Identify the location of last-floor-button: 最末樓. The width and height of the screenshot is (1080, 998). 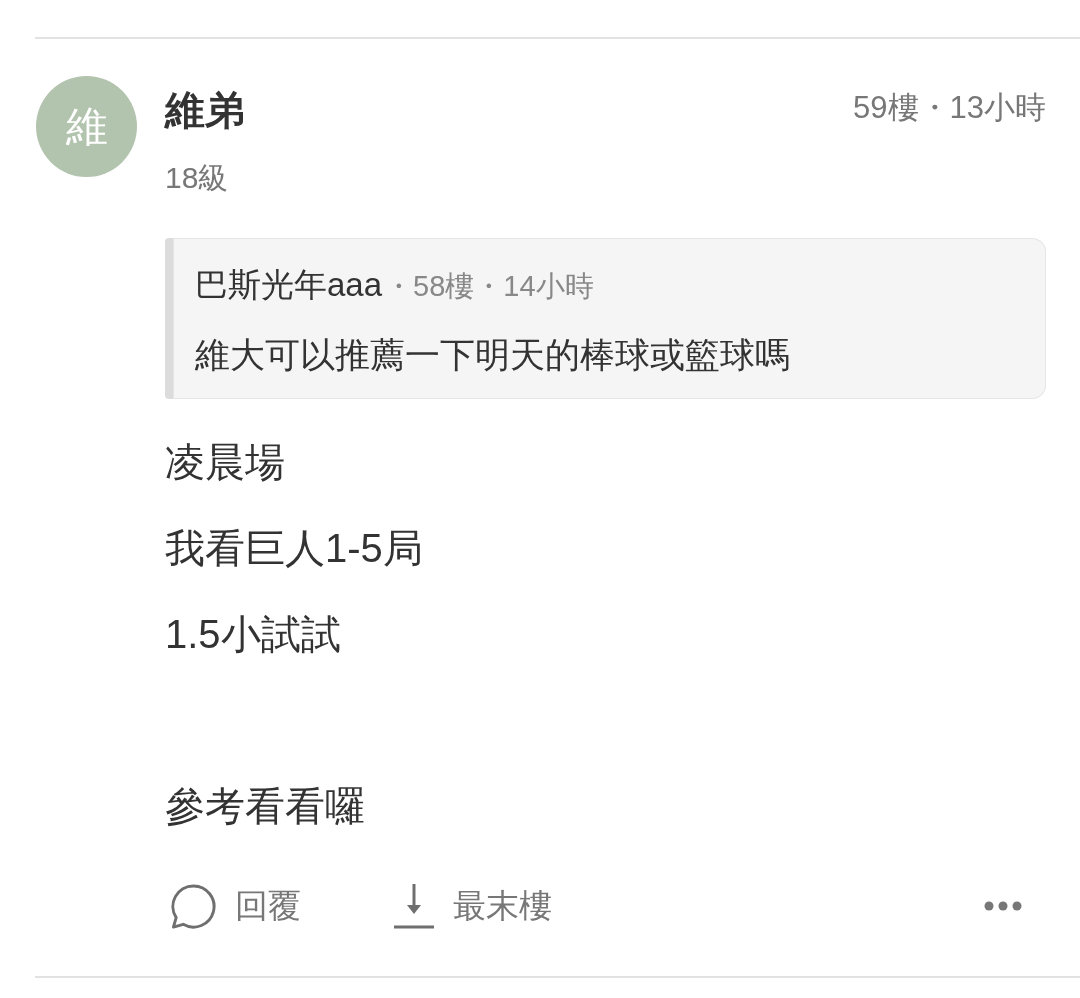
(472, 906).